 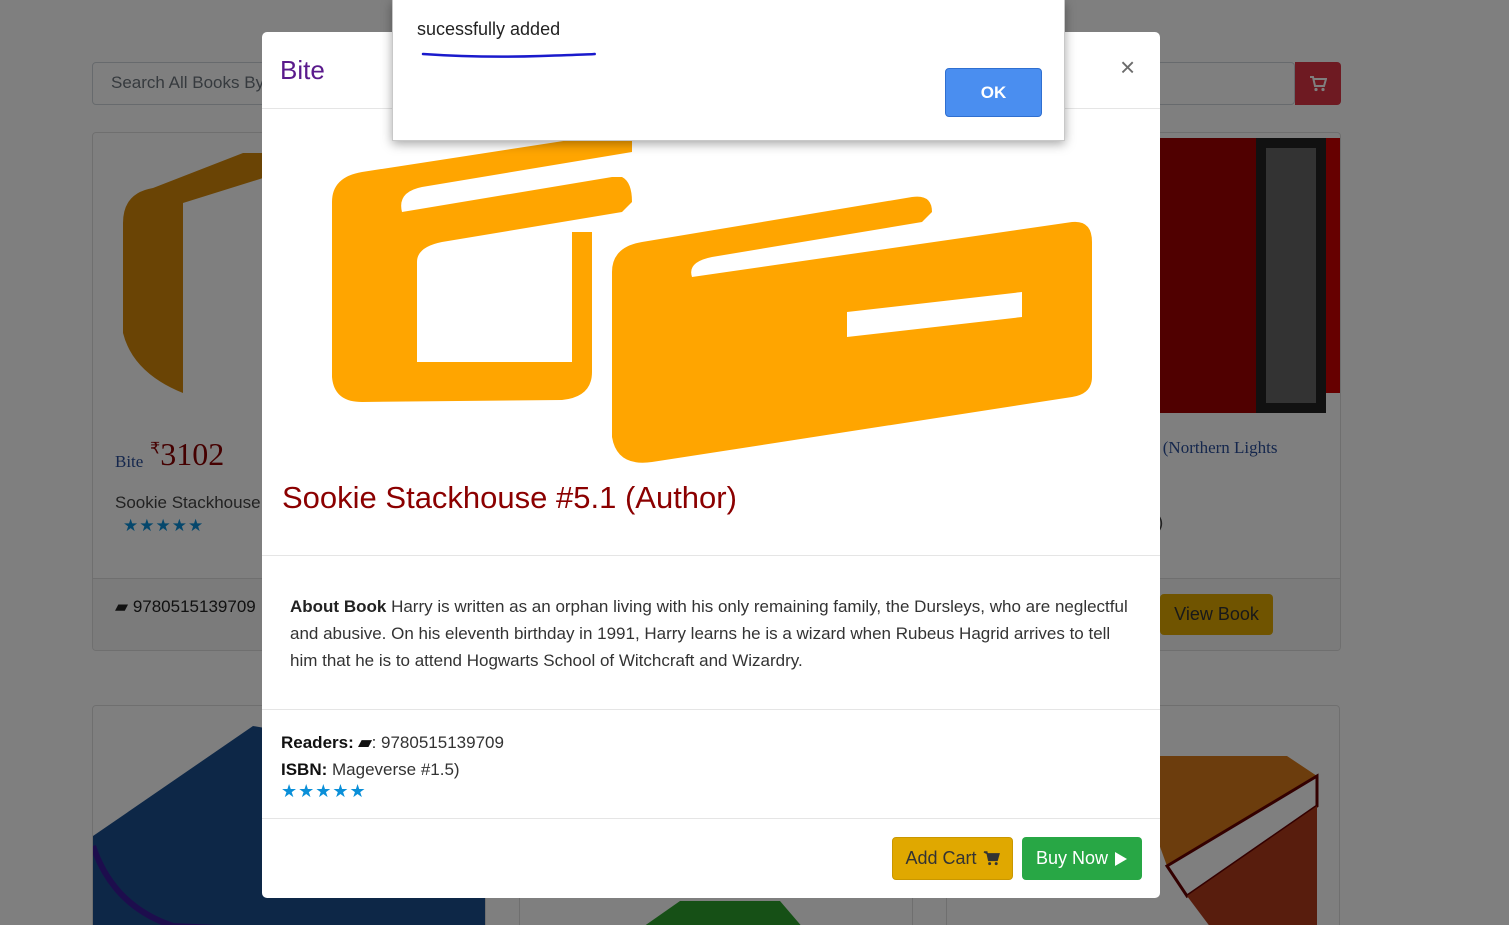 I want to click on add-cart-button: Add Cart, so click(x=952, y=858).